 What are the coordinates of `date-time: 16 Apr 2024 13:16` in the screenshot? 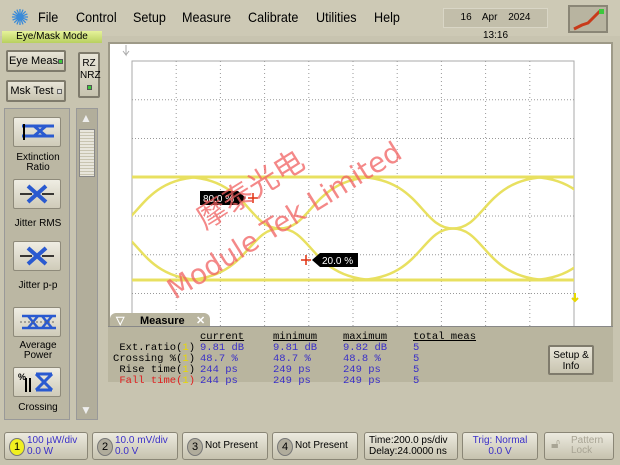 It's located at (495, 24).